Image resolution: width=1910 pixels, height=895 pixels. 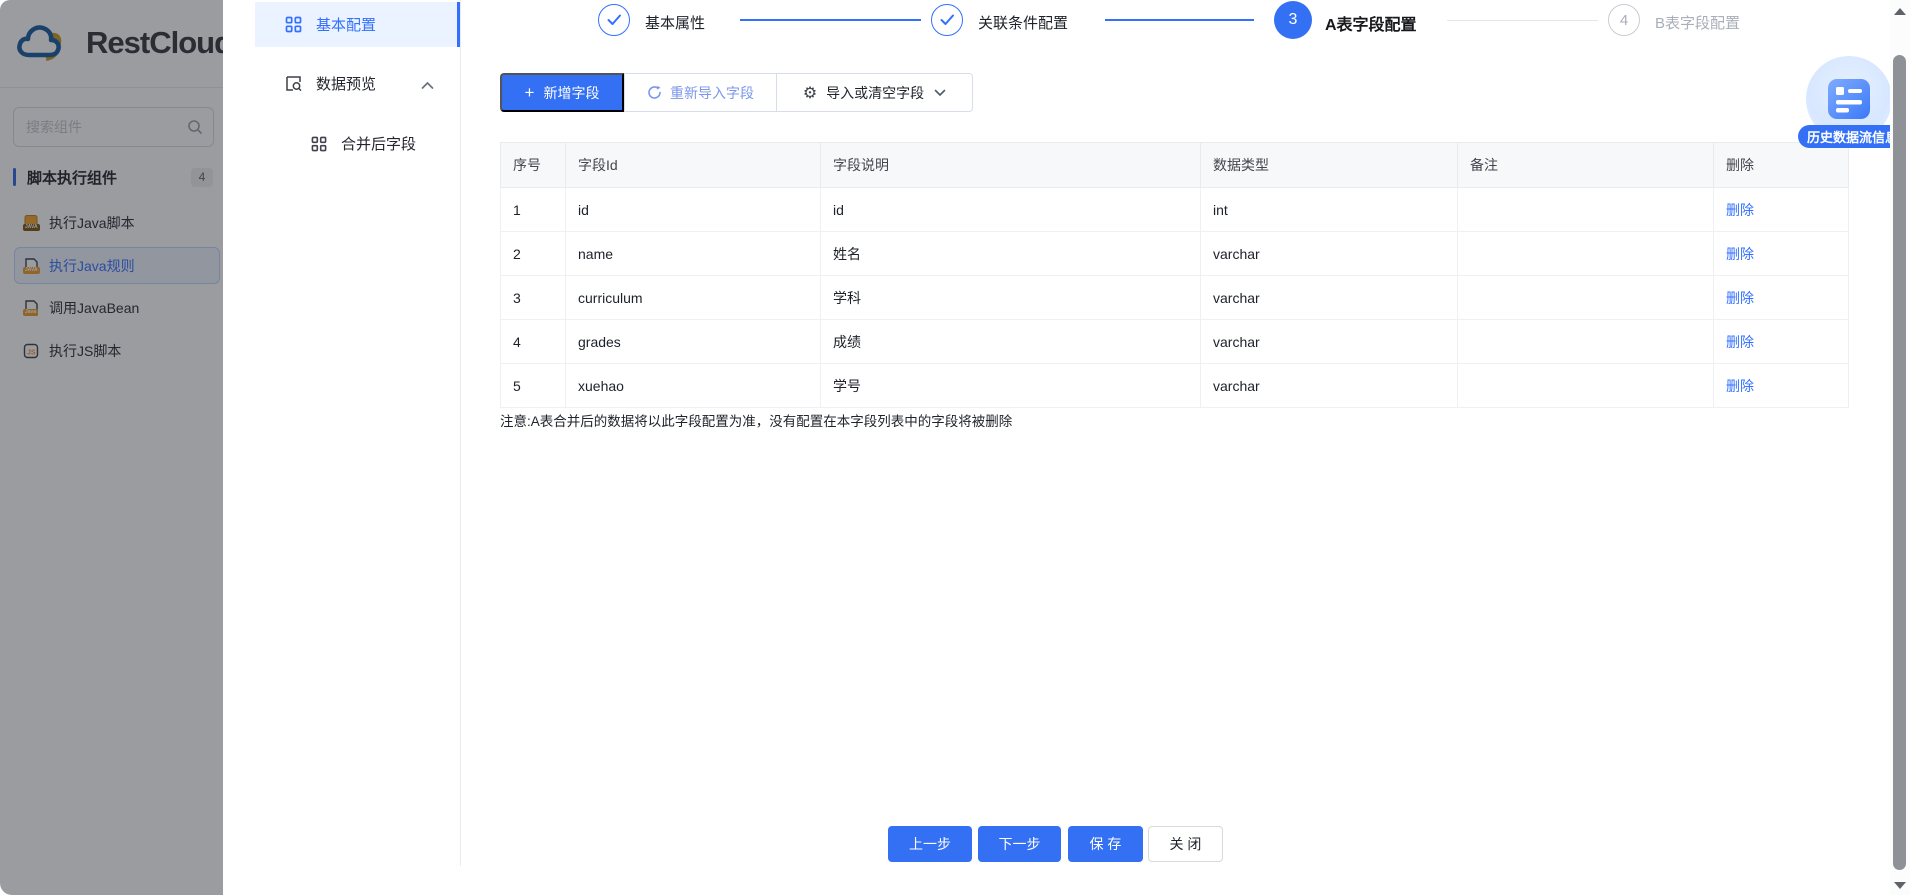 What do you see at coordinates (1329, 165) in the screenshot?
I see `col-header-data-type: 数据类型` at bounding box center [1329, 165].